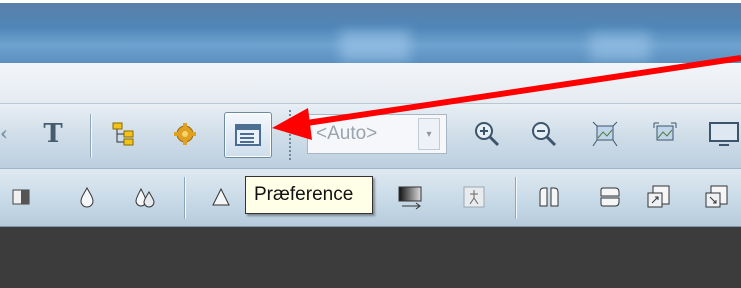 Image resolution: width=741 pixels, height=288 pixels. I want to click on annotation-arrow-head, so click(292, 124).